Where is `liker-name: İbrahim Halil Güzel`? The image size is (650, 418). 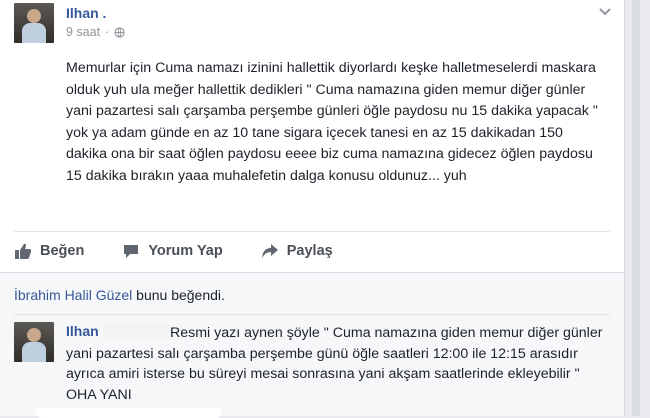
liker-name: İbrahim Halil Güzel is located at coordinates (73, 295).